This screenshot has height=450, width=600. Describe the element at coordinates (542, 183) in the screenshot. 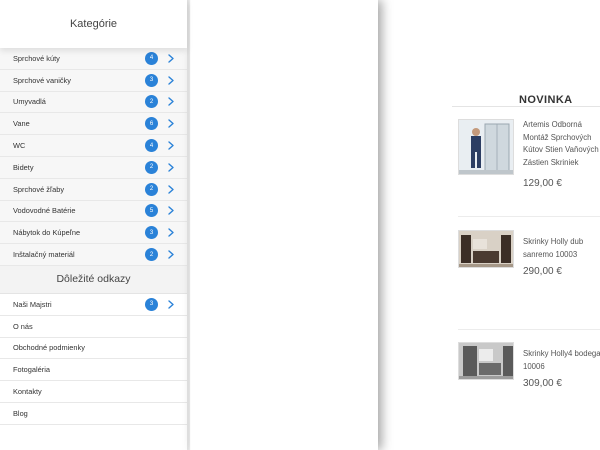

I see `product-price: 129,00 €` at that location.